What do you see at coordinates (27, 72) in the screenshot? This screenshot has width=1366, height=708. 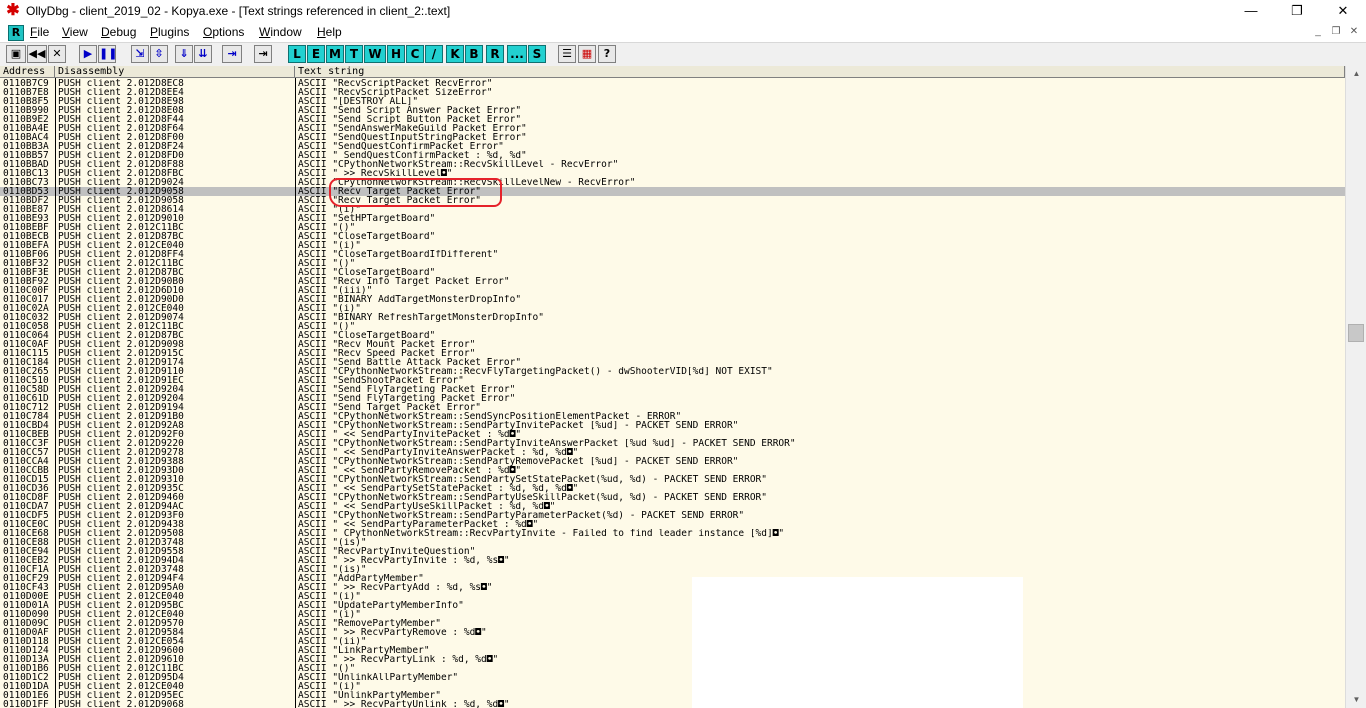 I see `column-header-address: Address` at bounding box center [27, 72].